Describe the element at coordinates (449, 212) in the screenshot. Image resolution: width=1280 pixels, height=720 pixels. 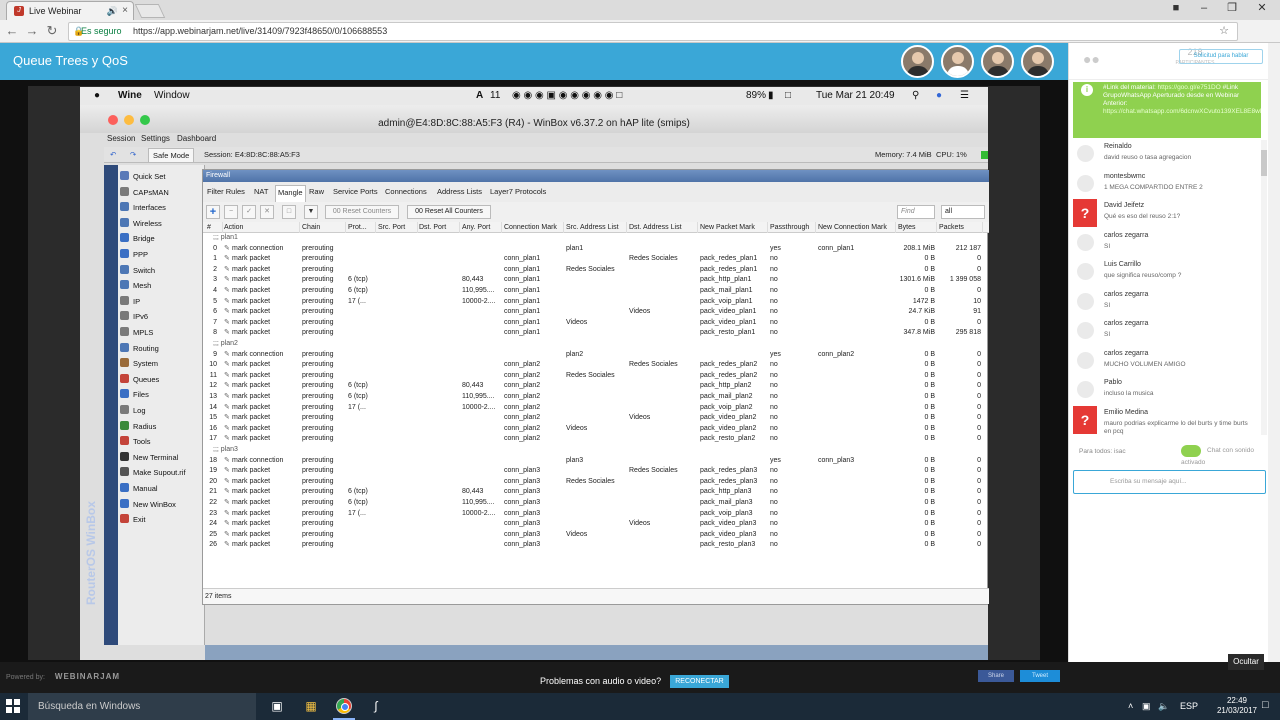
I see `reset-all-counters-button: 00 Reset All Counters` at that location.